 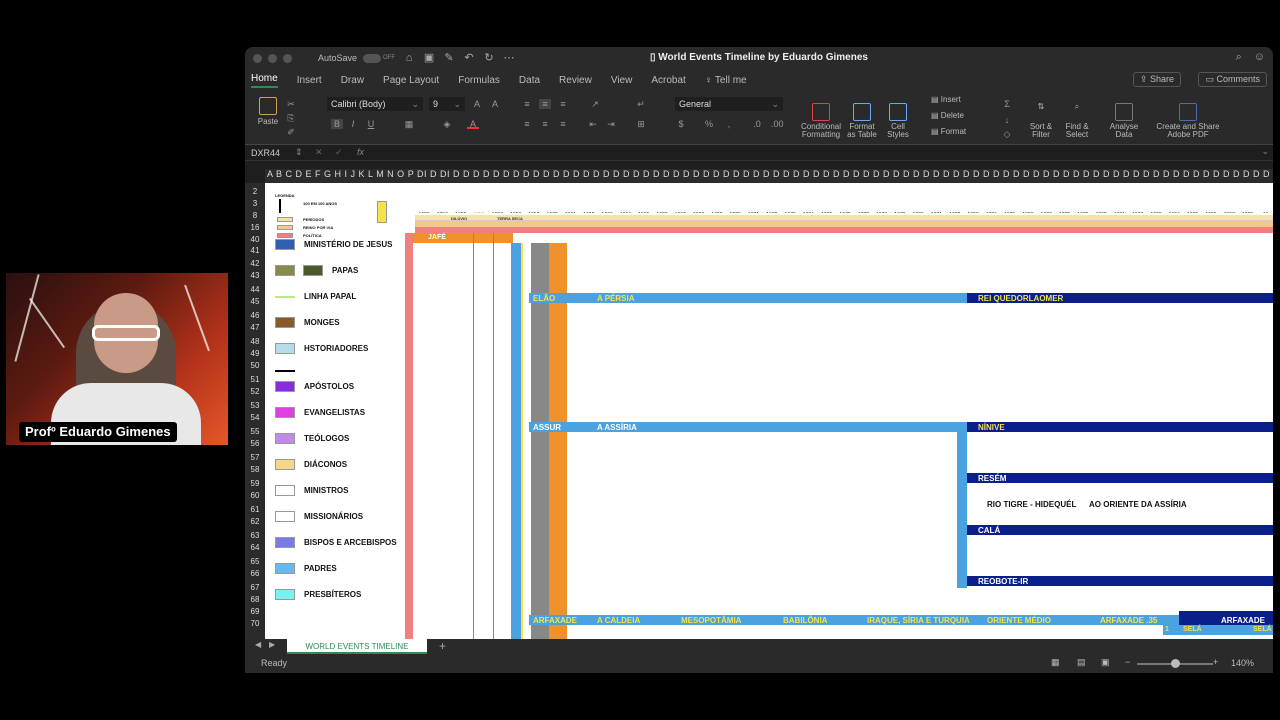 I want to click on font-size-select: 9 ⌄, so click(x=447, y=104).